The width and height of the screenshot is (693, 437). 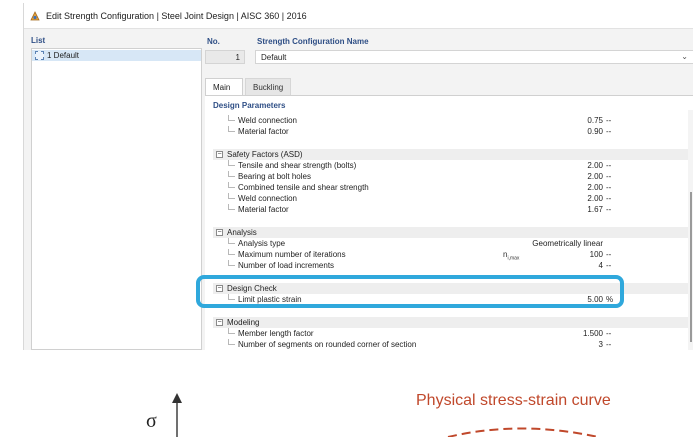 What do you see at coordinates (242, 232) in the screenshot?
I see `group-label: Analysis` at bounding box center [242, 232].